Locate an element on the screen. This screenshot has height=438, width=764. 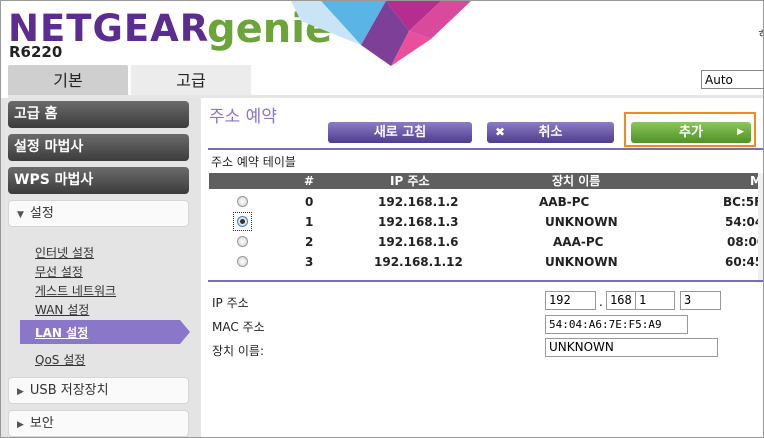
tab-basic: 기본 is located at coordinates (68, 80).